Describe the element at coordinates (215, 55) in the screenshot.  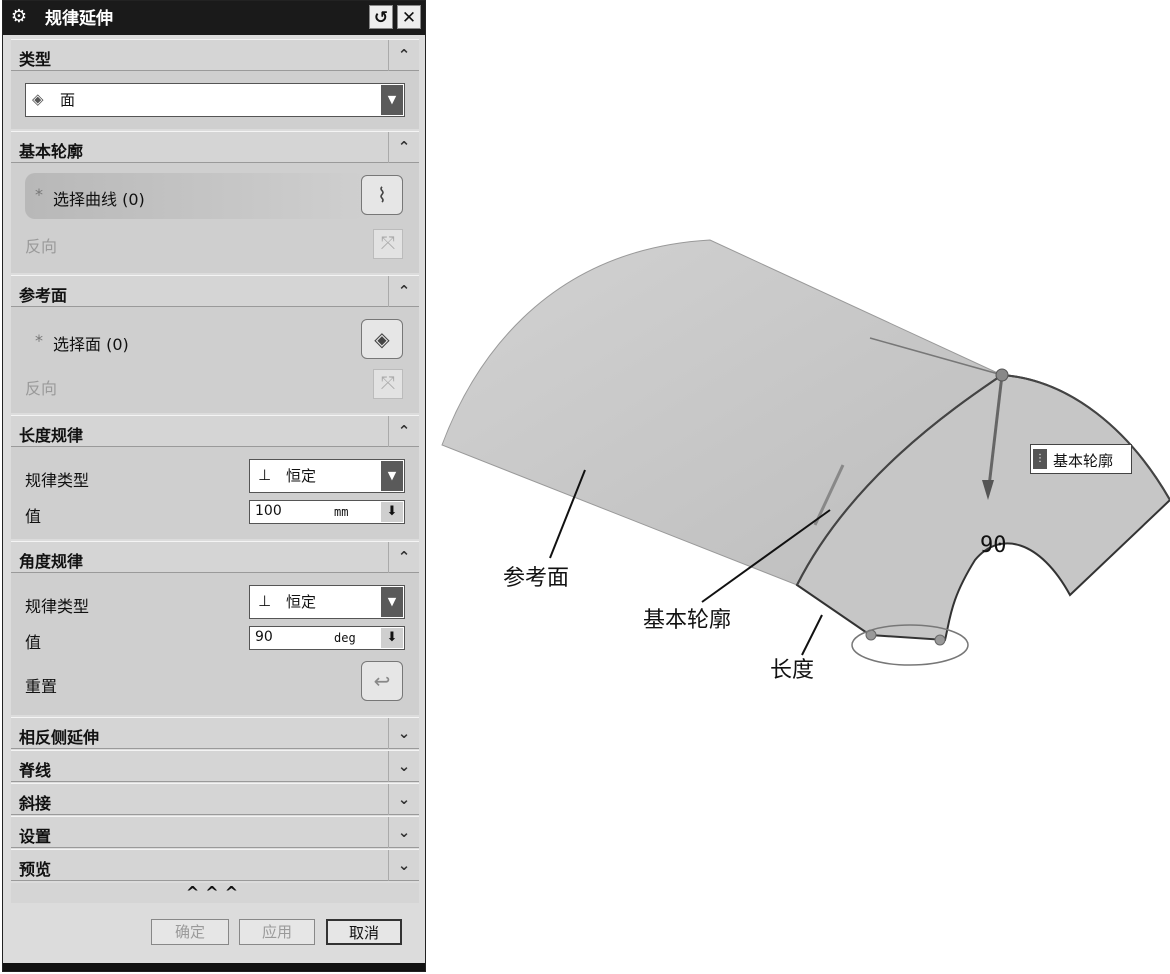
I see `section-header-type: 类型 ⌃` at that location.